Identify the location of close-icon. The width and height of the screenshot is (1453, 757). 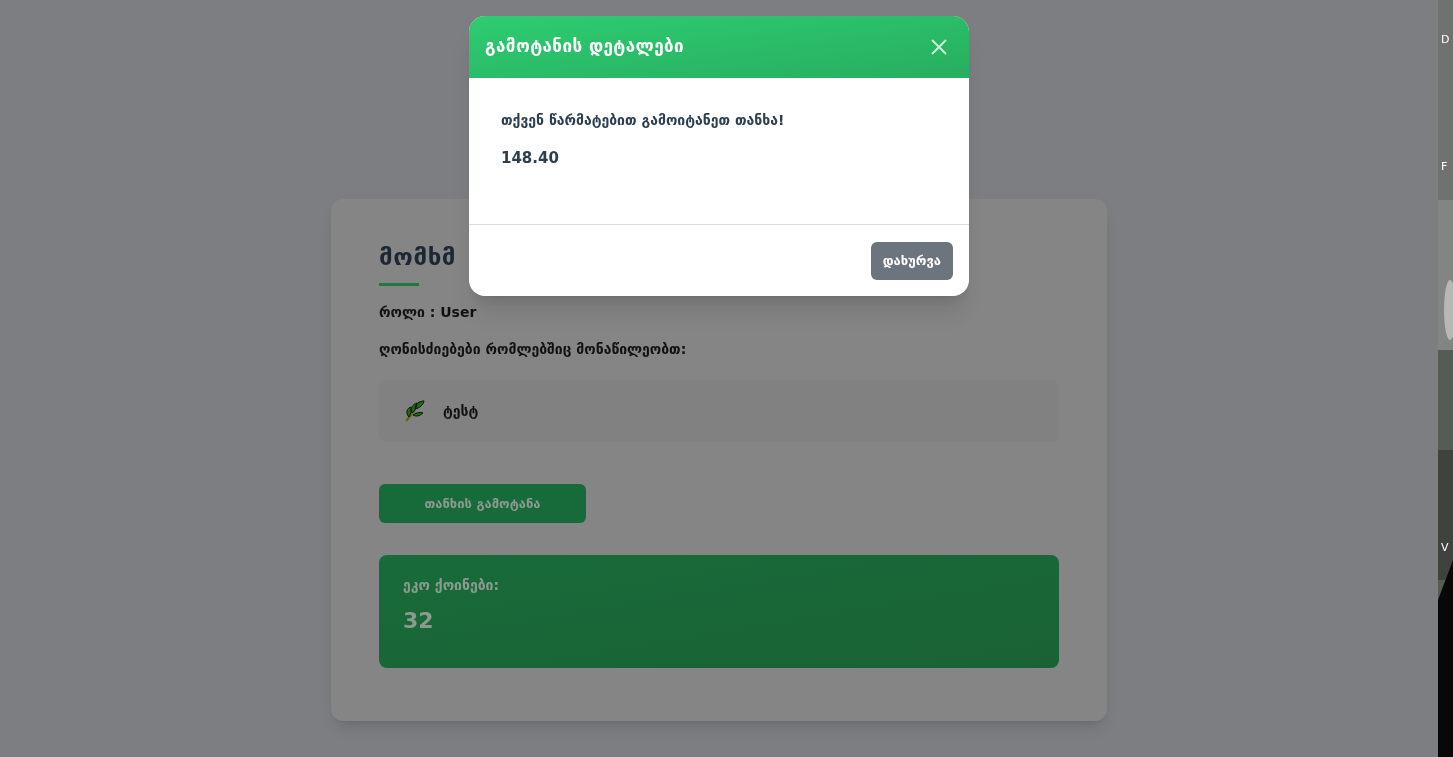
(939, 47).